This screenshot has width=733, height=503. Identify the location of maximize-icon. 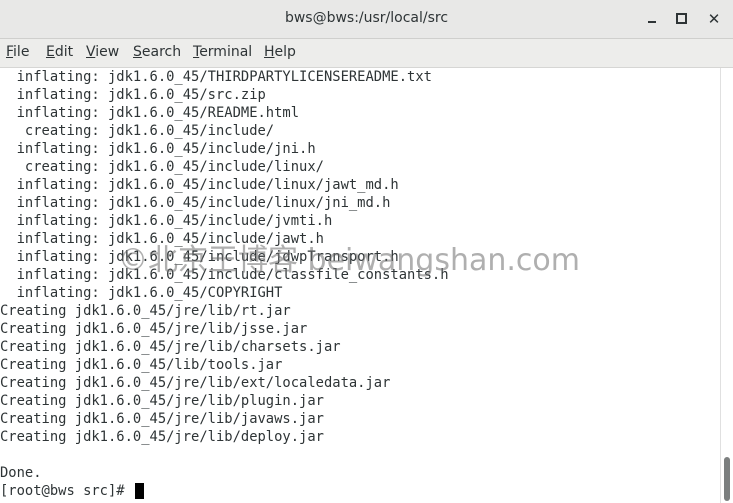
(681, 18).